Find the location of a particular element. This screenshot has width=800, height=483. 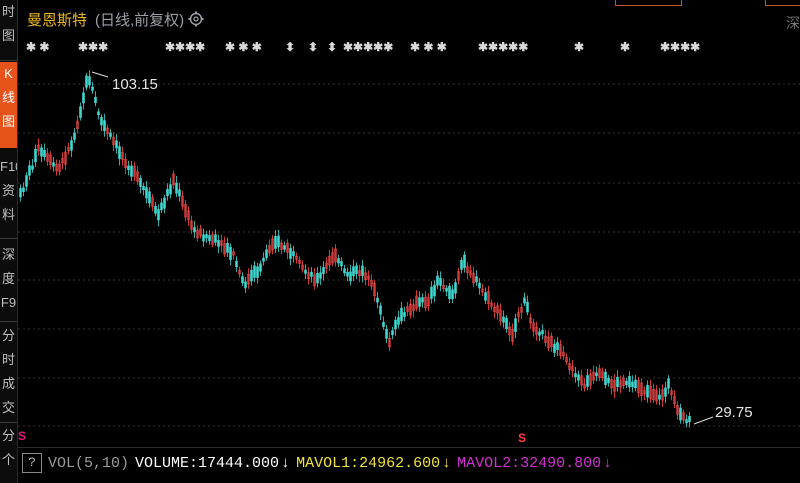

high-price-label: 103.15 is located at coordinates (135, 84).